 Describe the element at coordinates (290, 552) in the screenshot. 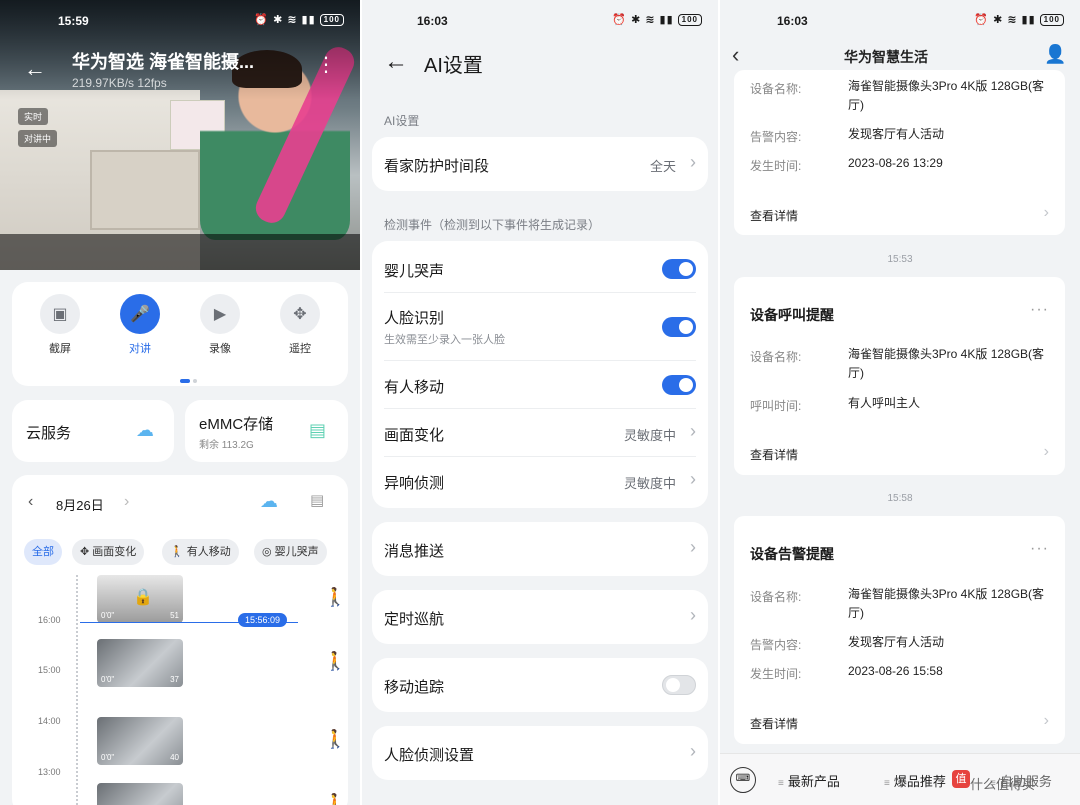

I see `filter-chip-baby-crying: ◎ 婴儿哭声` at that location.